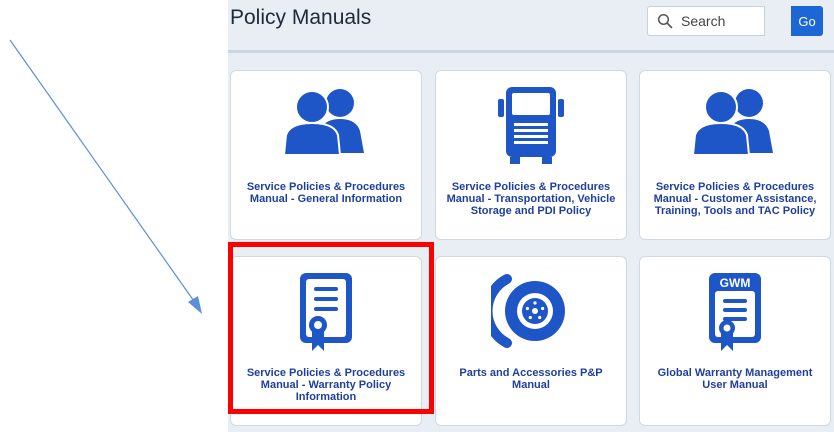  What do you see at coordinates (531, 379) in the screenshot?
I see `tile-label: Parts and Accessories P&P Manual` at bounding box center [531, 379].